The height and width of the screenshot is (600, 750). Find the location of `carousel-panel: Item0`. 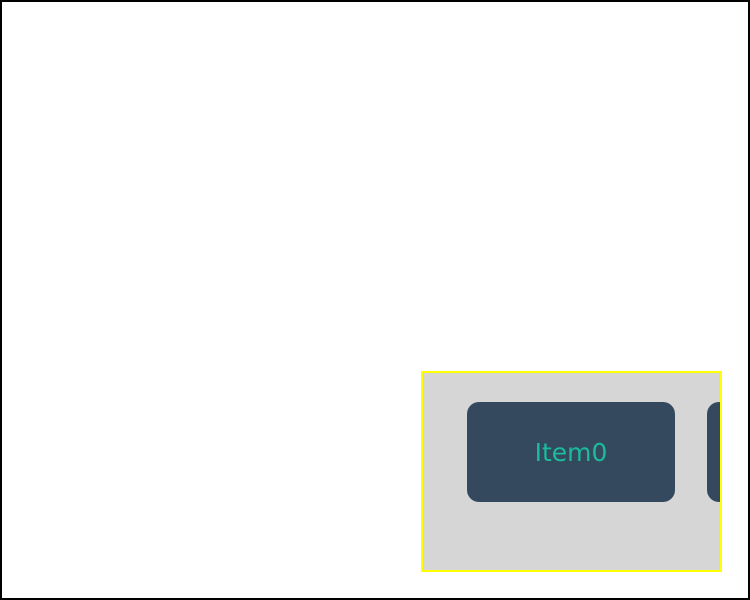

carousel-panel: Item0 is located at coordinates (571, 471).